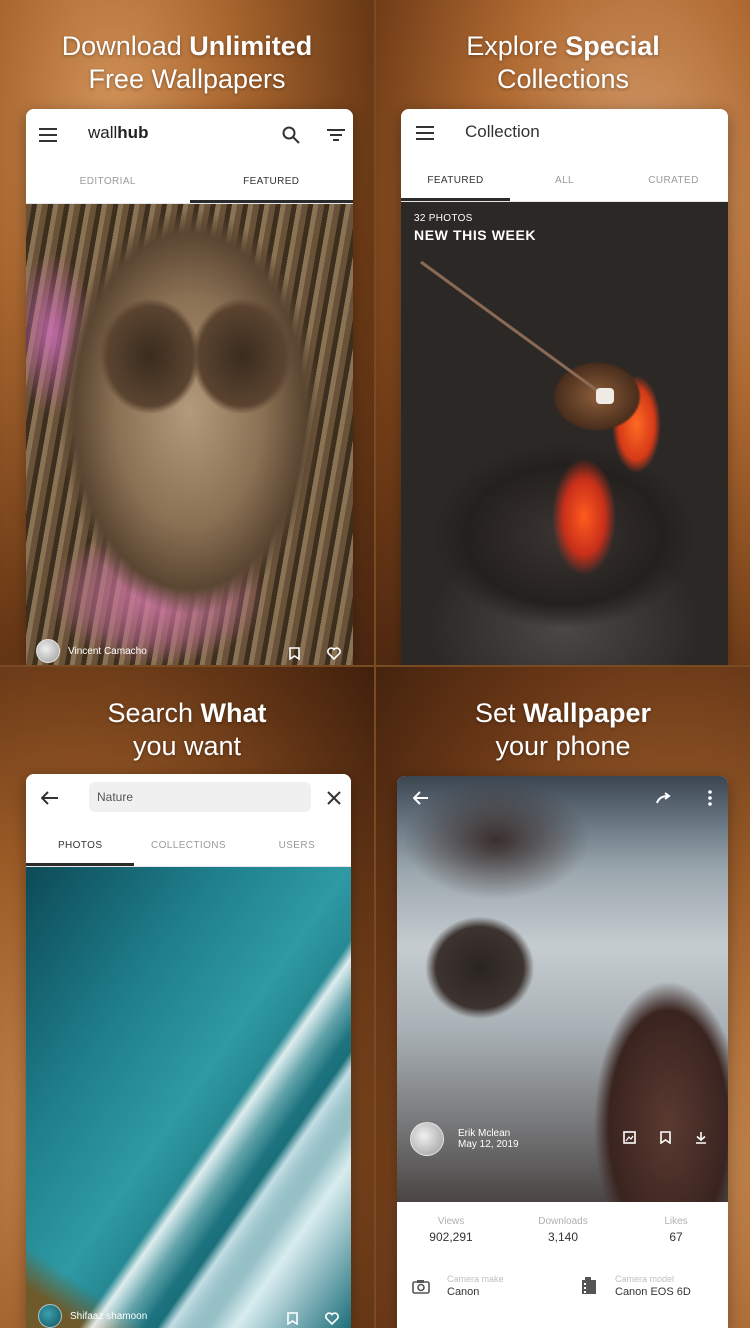 This screenshot has height=1328, width=750. Describe the element at coordinates (187, 746) in the screenshot. I see `headline-text: you want` at that location.